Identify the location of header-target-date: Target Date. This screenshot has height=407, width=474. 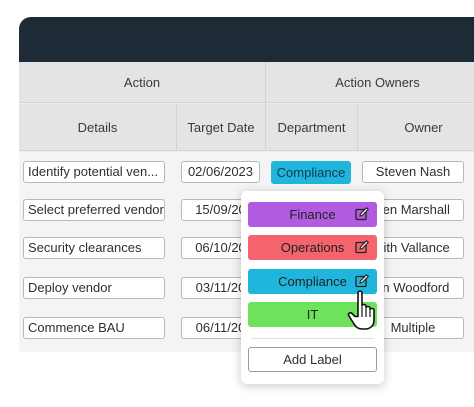
(221, 127).